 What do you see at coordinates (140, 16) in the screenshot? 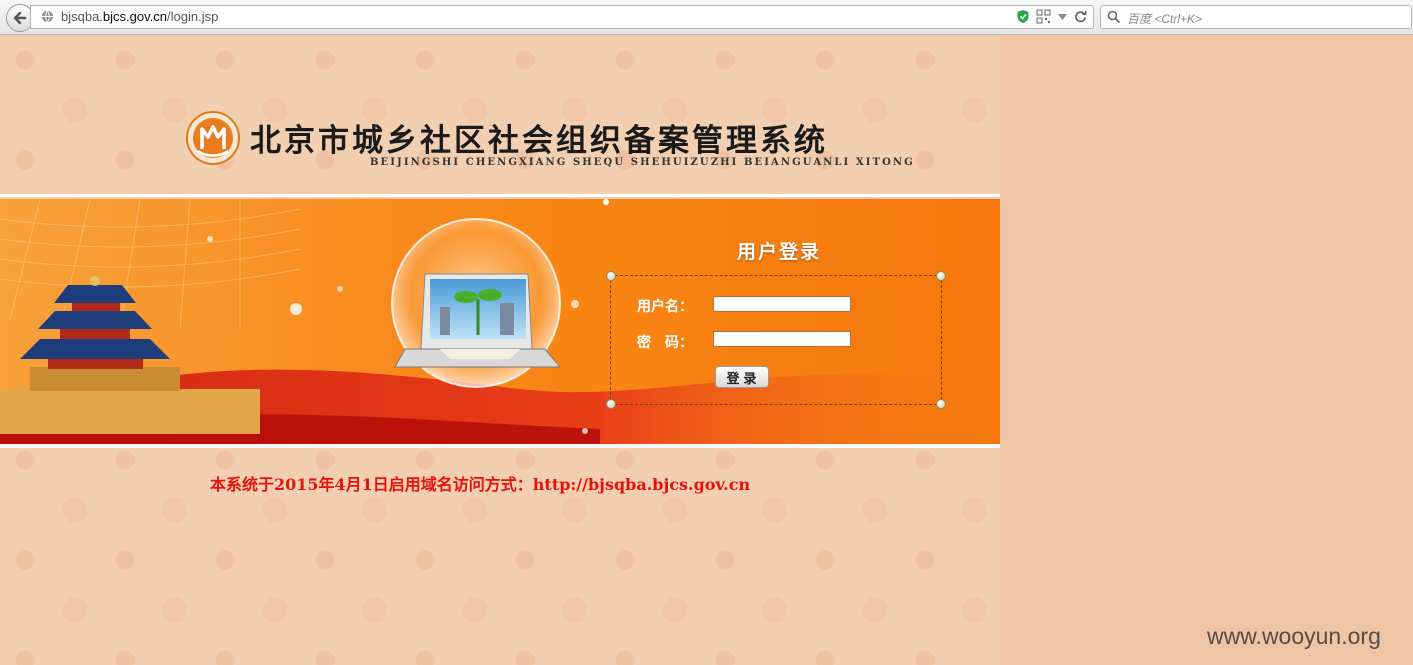
I see `url-text: bjsqba.bjcs.gov.cn/login.jsp` at bounding box center [140, 16].